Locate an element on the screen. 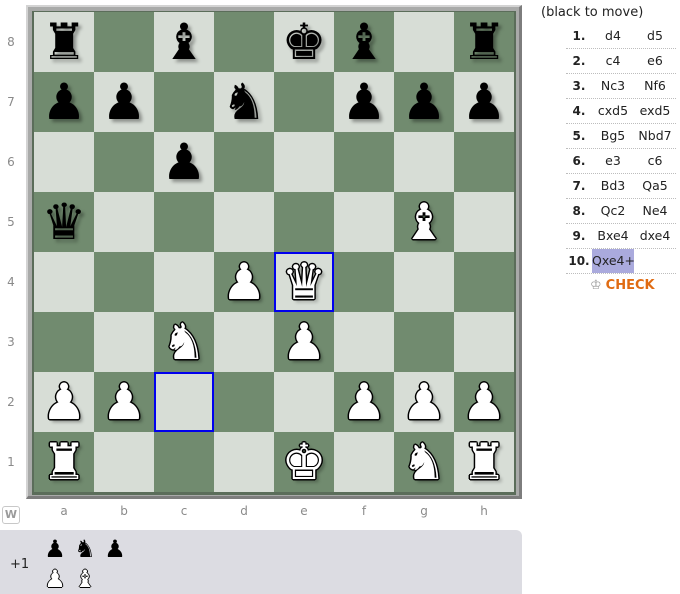 The width and height of the screenshot is (680, 594). black-move: Qa5 is located at coordinates (655, 186).